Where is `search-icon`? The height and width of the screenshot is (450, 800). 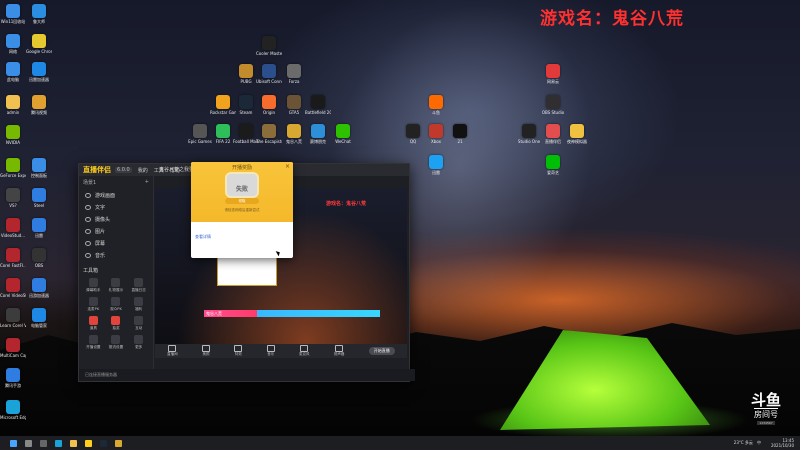 search-icon is located at coordinates (28, 443).